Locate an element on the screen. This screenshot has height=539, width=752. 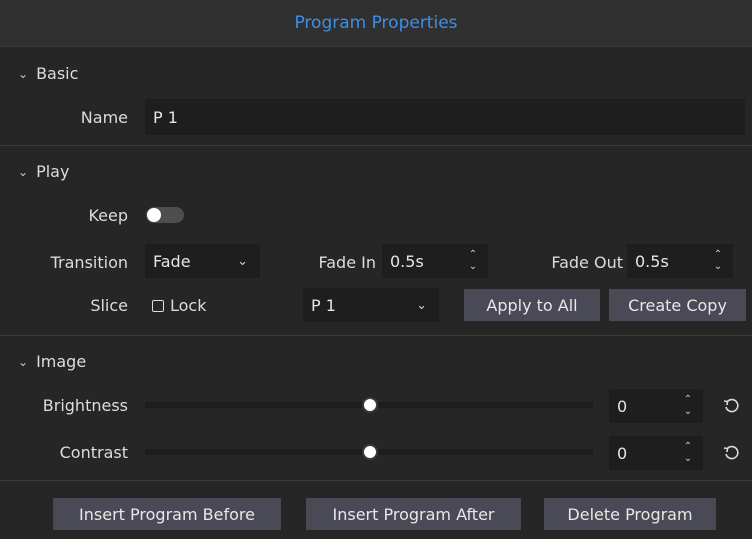
brightness-label: Brightness is located at coordinates (85, 405).